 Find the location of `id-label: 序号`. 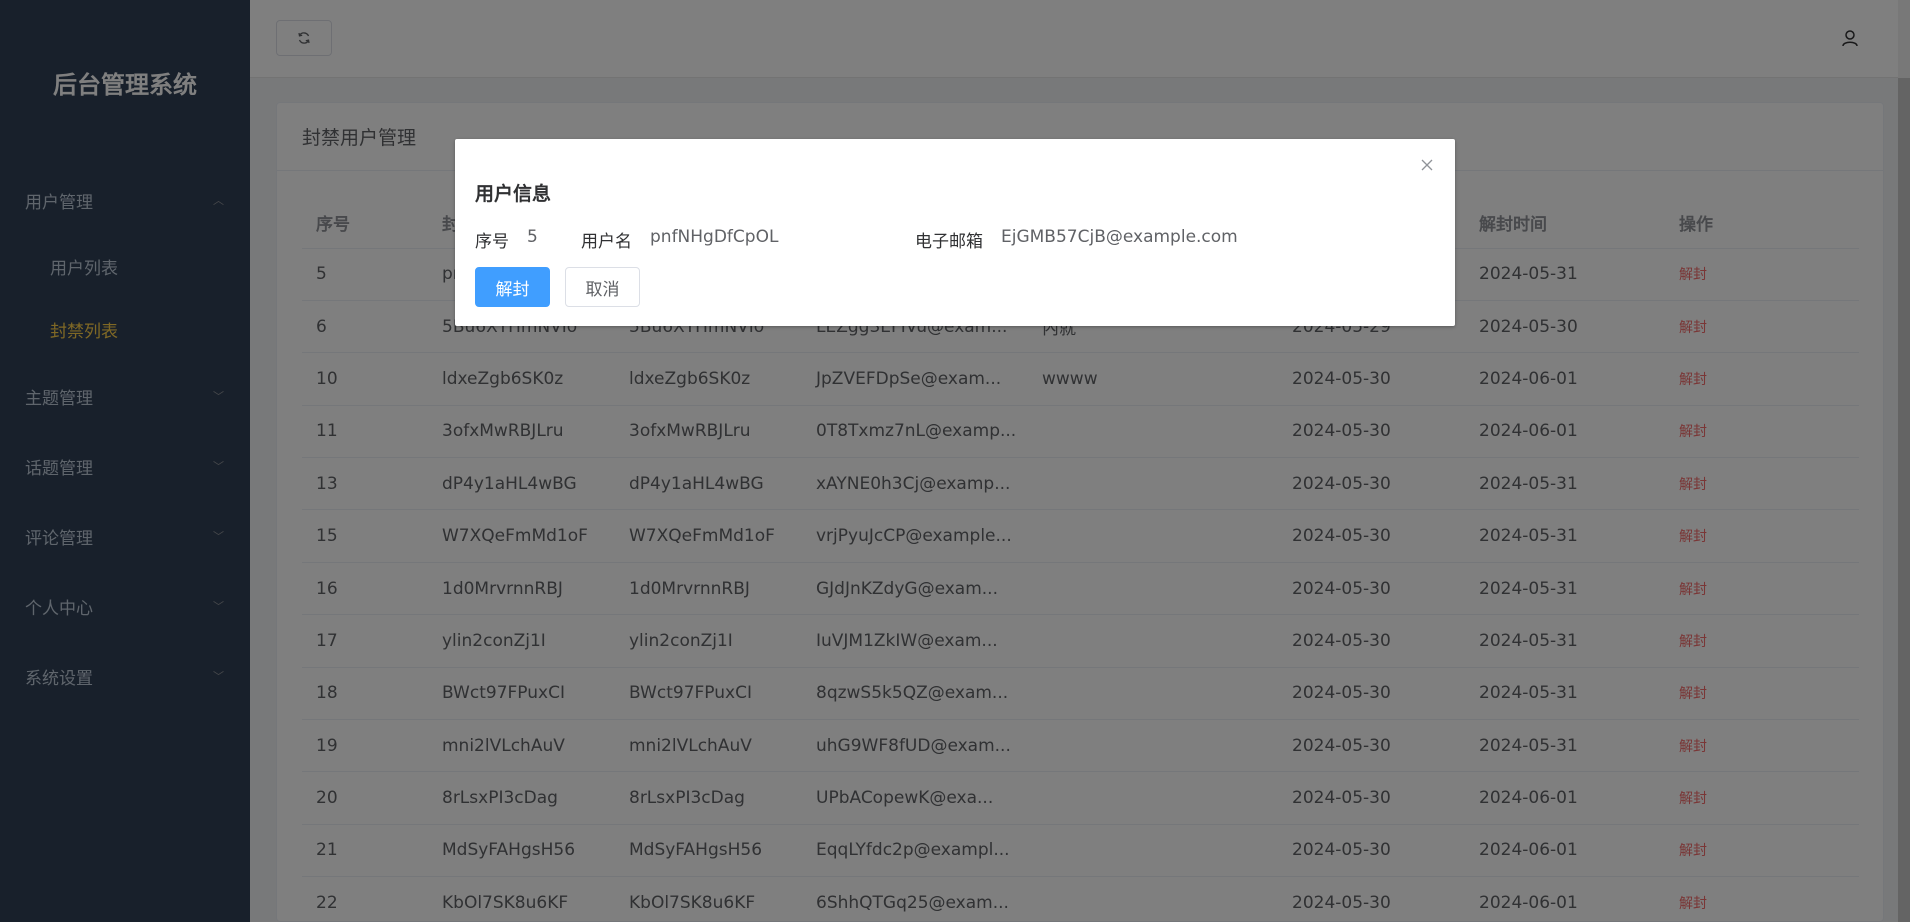

id-label: 序号 is located at coordinates (492, 242).